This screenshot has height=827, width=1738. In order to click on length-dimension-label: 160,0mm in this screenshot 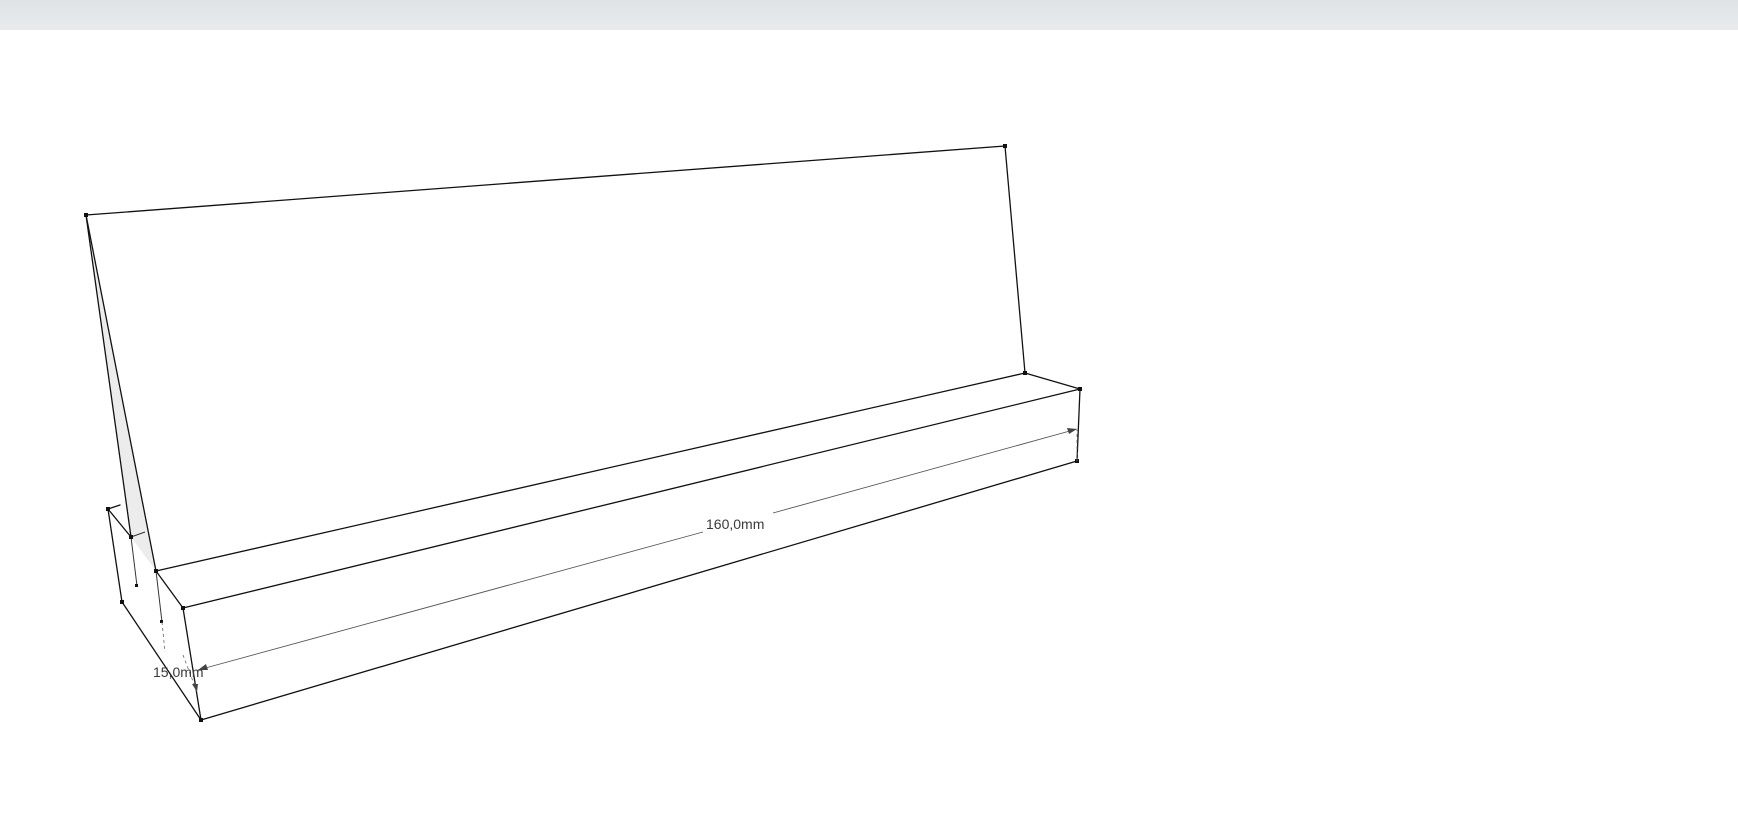, I will do `click(735, 524)`.